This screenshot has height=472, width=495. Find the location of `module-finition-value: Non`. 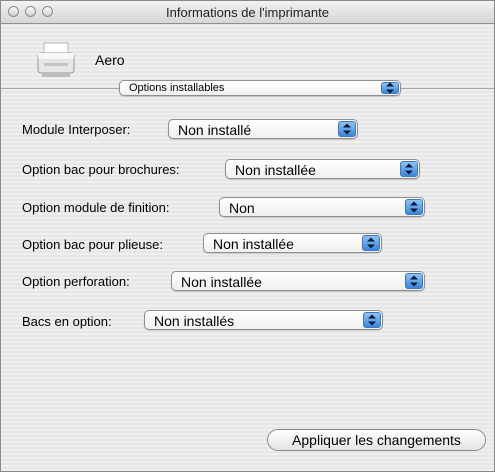

module-finition-value: Non is located at coordinates (242, 208).